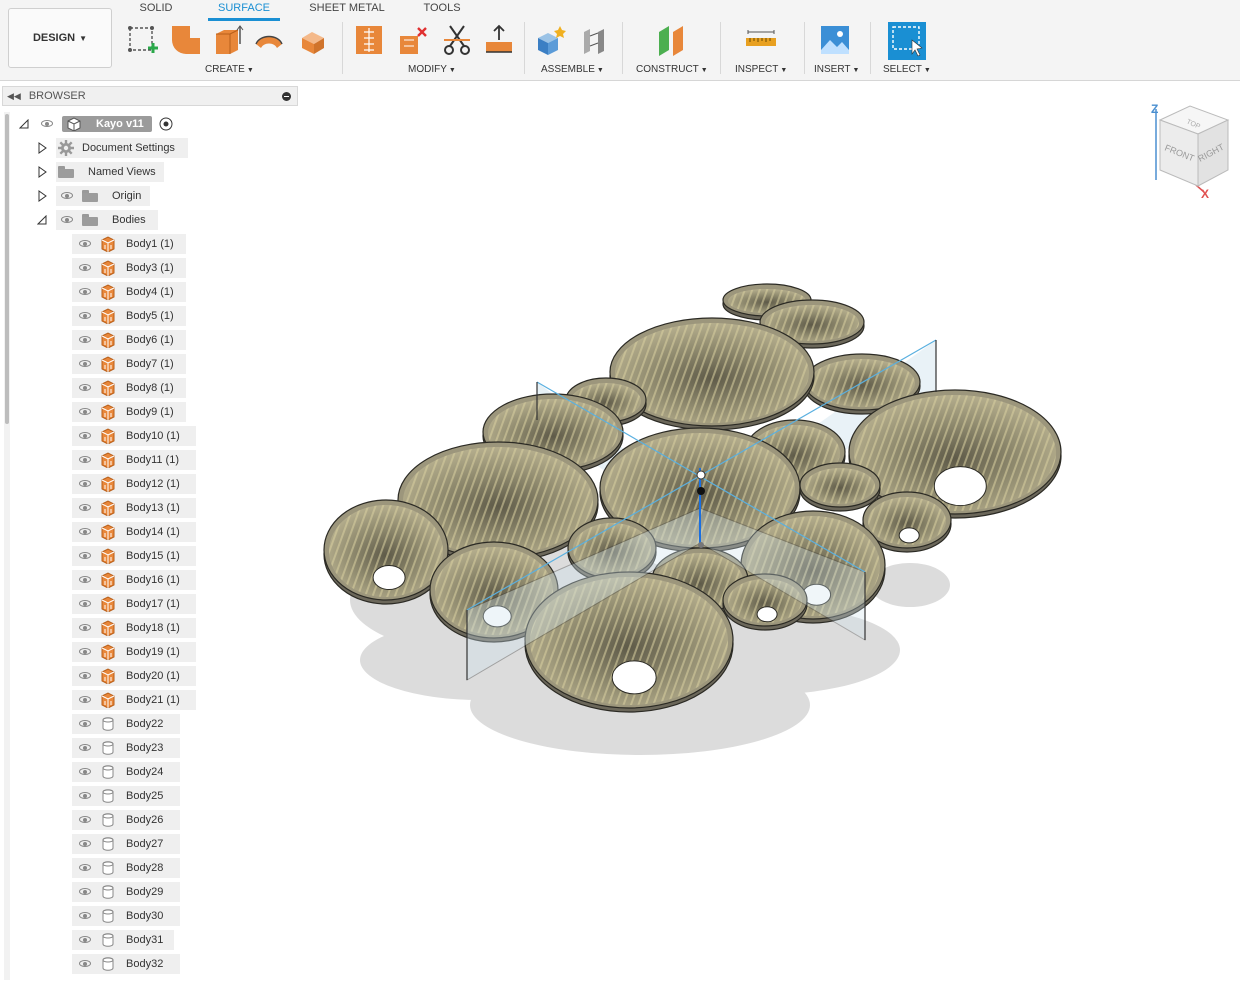 Image resolution: width=1240 pixels, height=985 pixels. What do you see at coordinates (134, 580) in the screenshot?
I see `tree-item-body: Body16 (1)` at bounding box center [134, 580].